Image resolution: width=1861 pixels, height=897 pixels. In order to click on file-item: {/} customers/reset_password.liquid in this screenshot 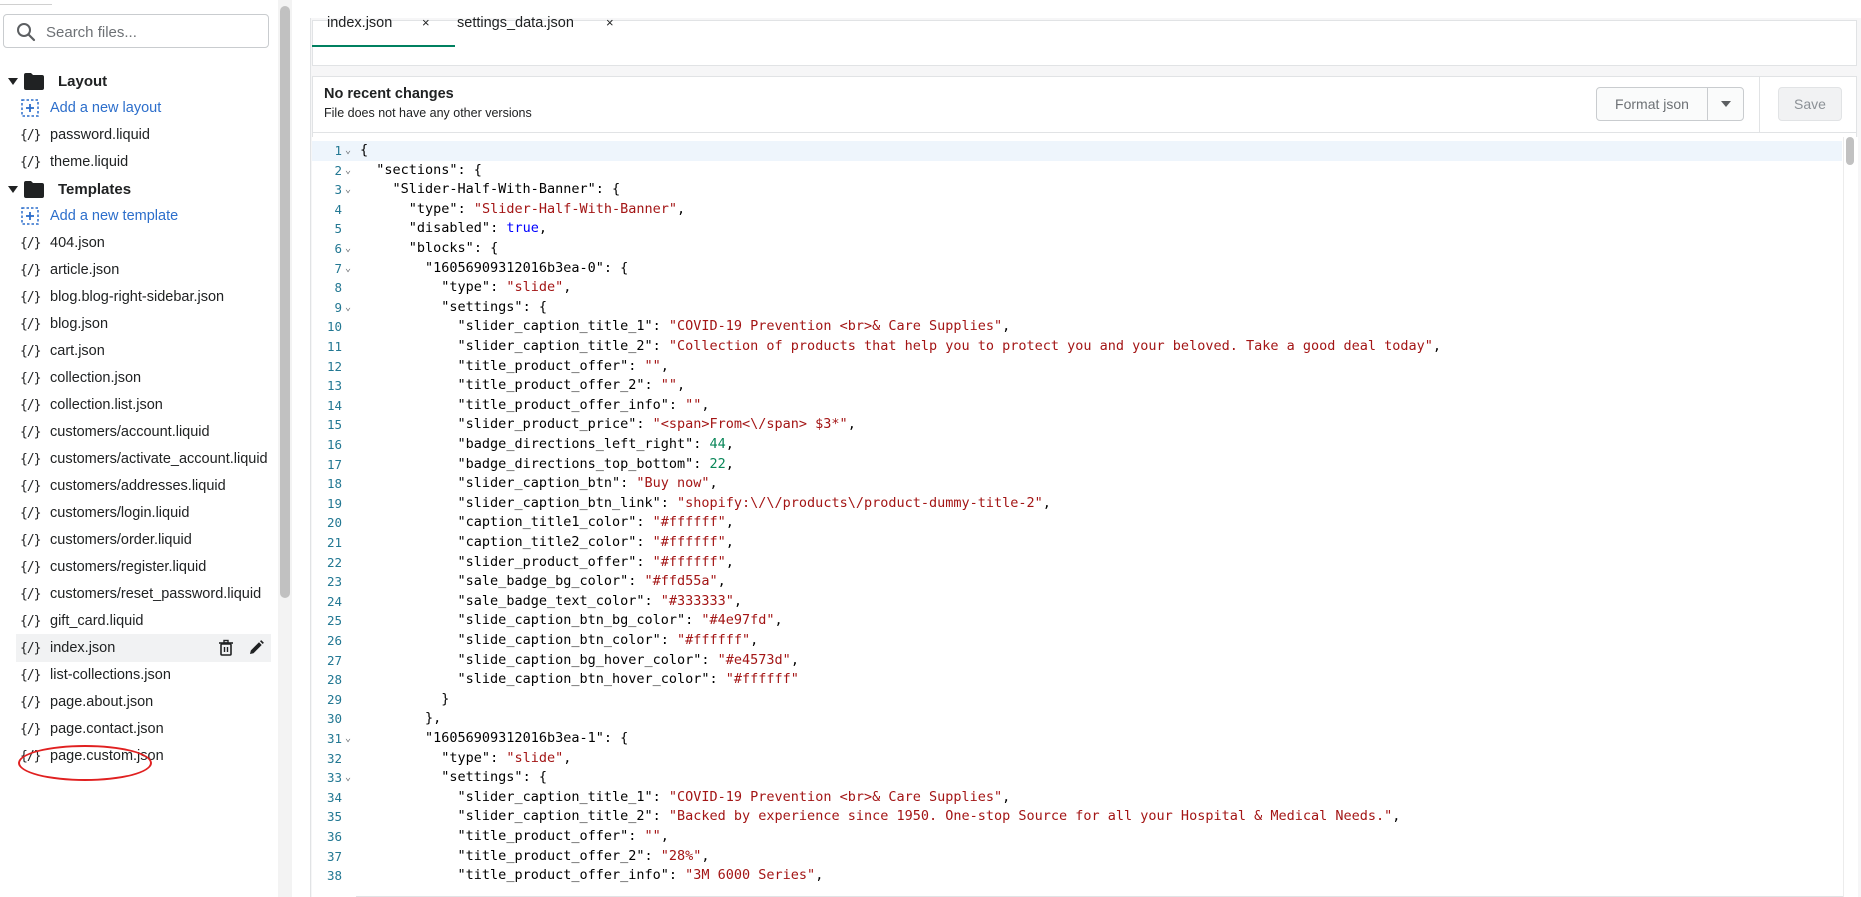, I will do `click(136, 594)`.